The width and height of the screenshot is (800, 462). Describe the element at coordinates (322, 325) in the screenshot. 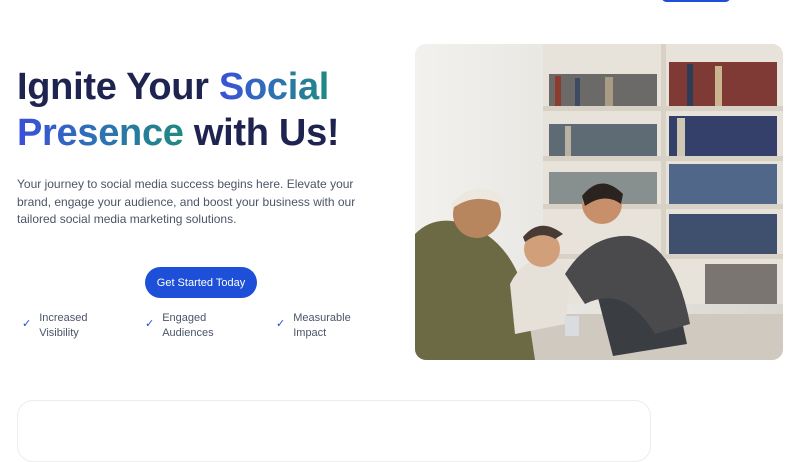

I see `feature-label: Measurable Impact` at that location.